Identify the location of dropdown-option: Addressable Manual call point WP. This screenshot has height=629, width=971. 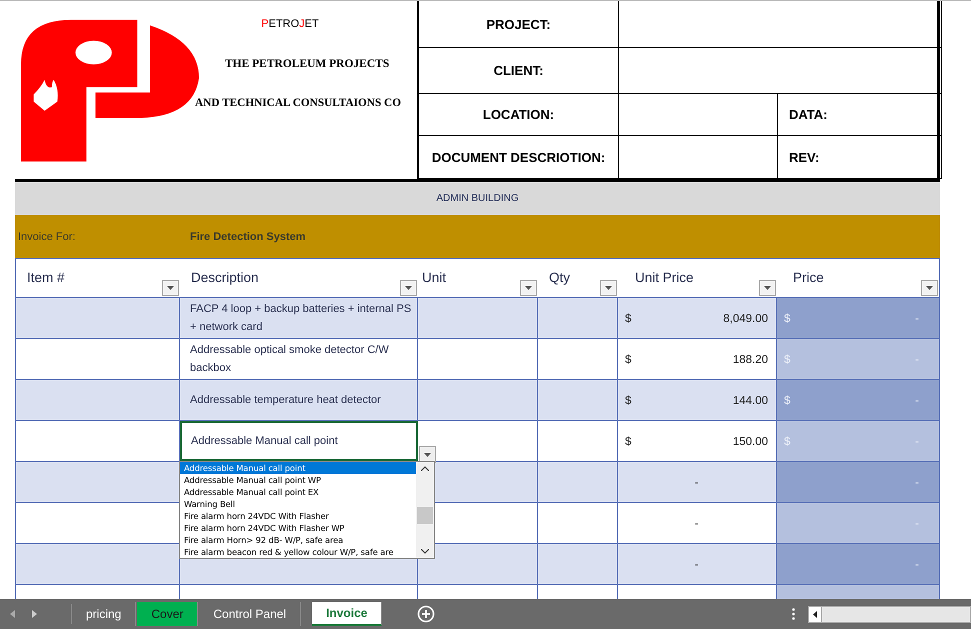
(298, 480).